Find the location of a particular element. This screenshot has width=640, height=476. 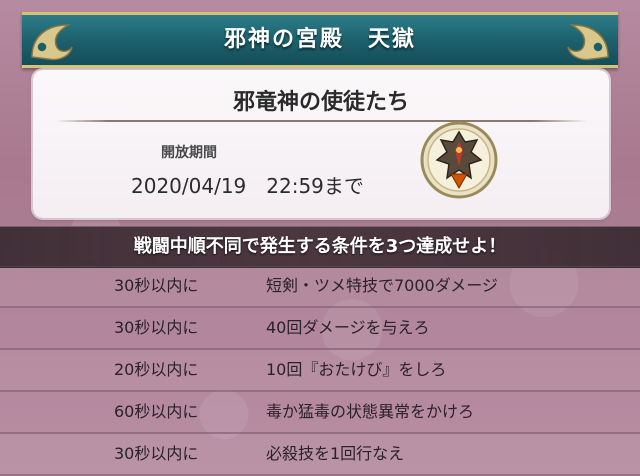

page-title: 邪神の宮殿 天獄 is located at coordinates (319, 39).